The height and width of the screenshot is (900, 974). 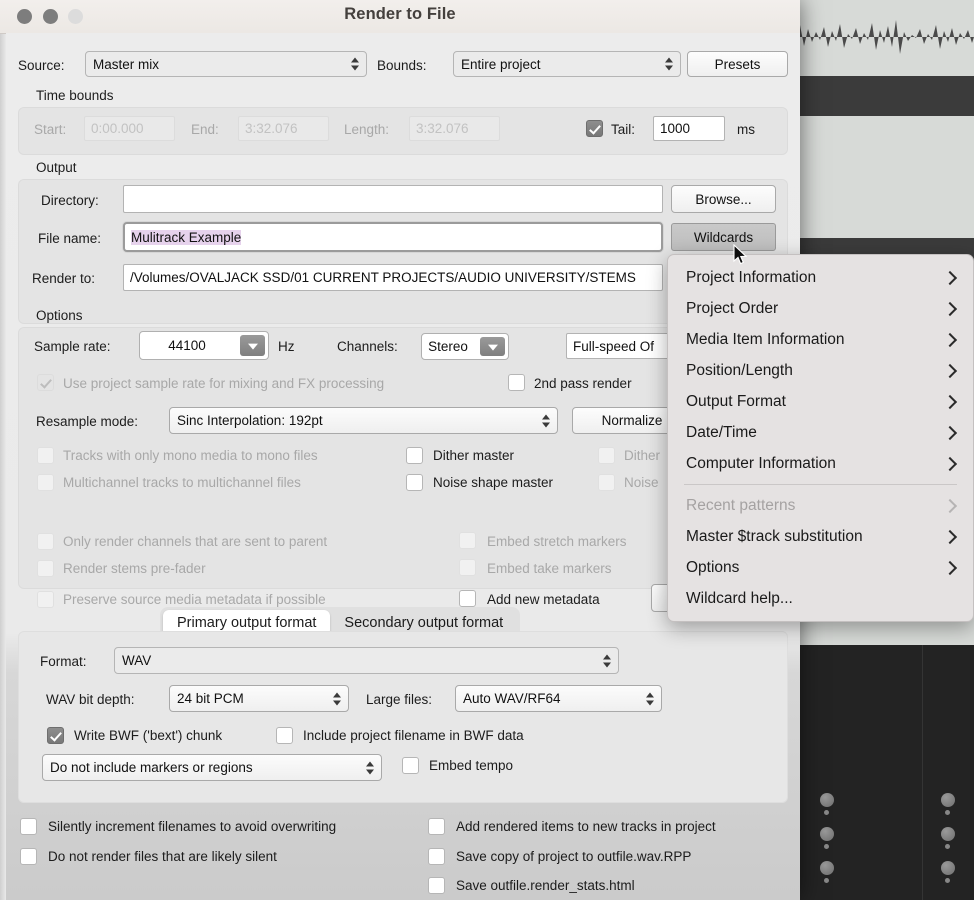 I want to click on write-bwf-label: Write BWF ('bext') chunk, so click(x=148, y=735).